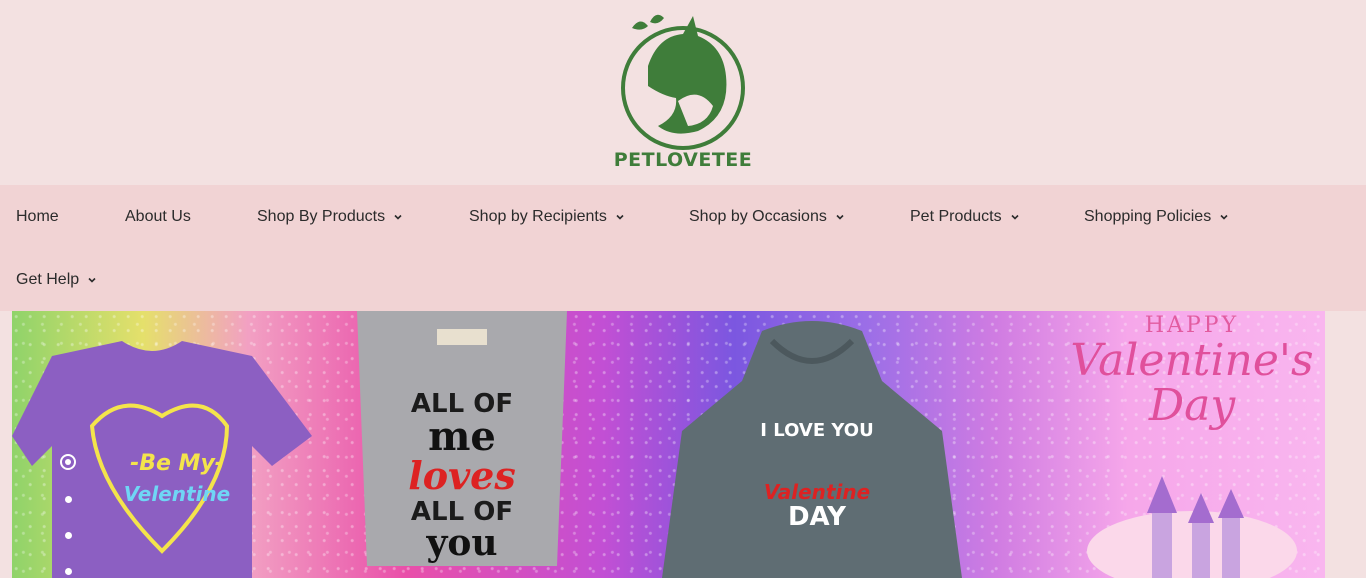 Image resolution: width=1366 pixels, height=578 pixels. I want to click on nav-item-about-us: About Us, so click(158, 217).